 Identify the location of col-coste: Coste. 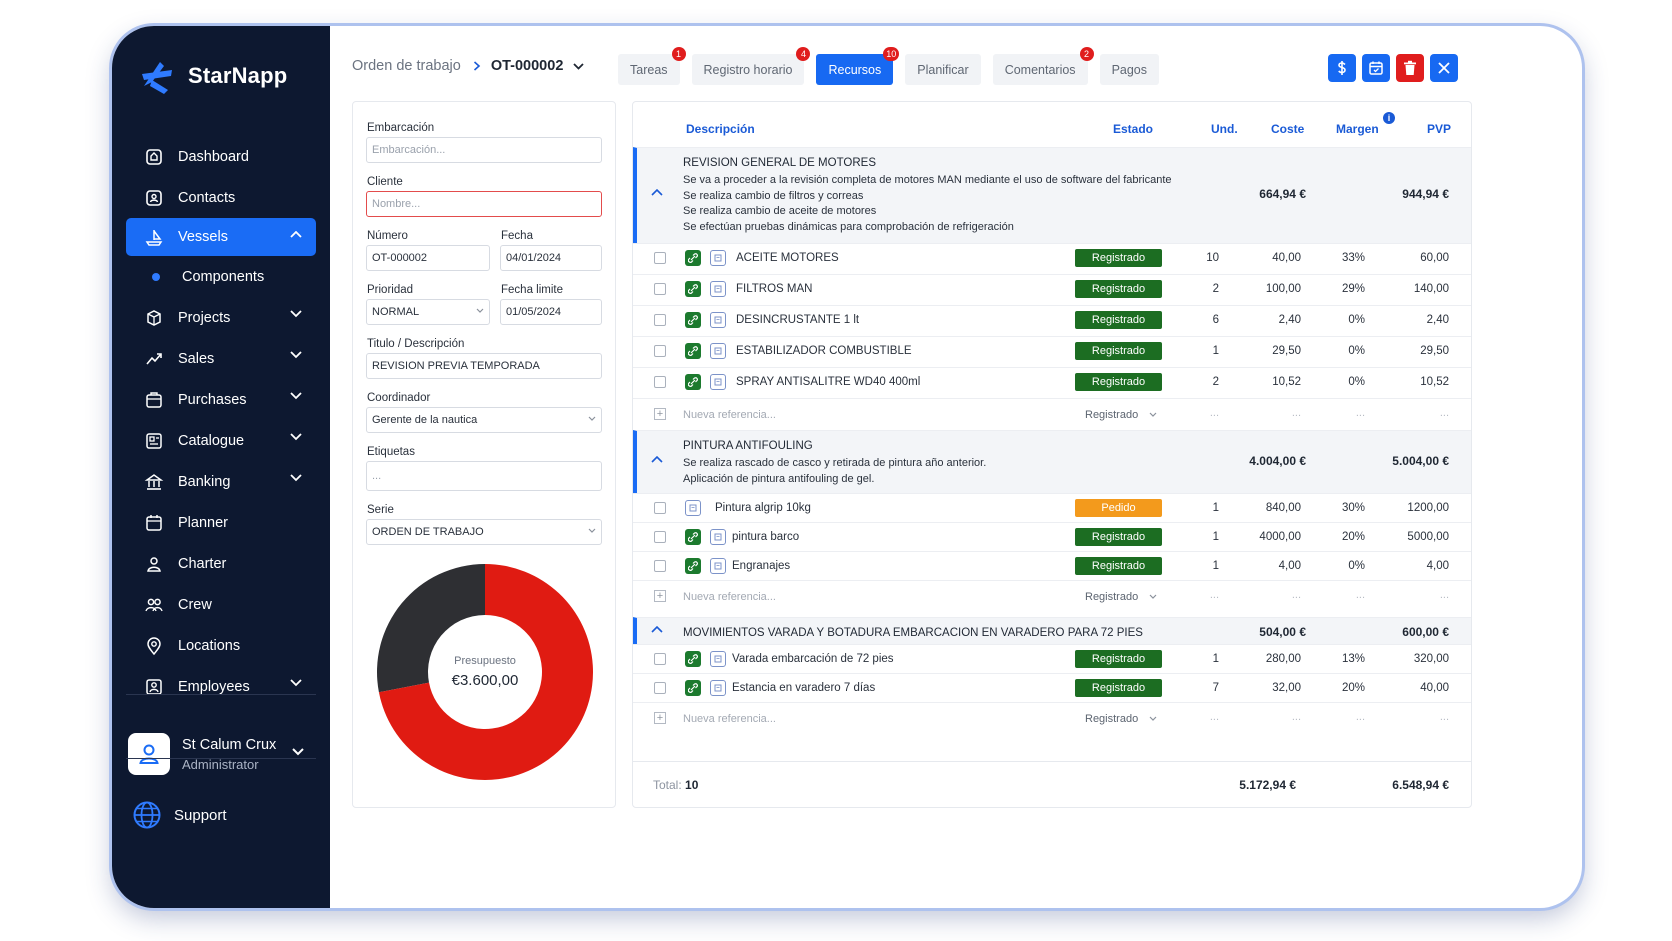
(1287, 129).